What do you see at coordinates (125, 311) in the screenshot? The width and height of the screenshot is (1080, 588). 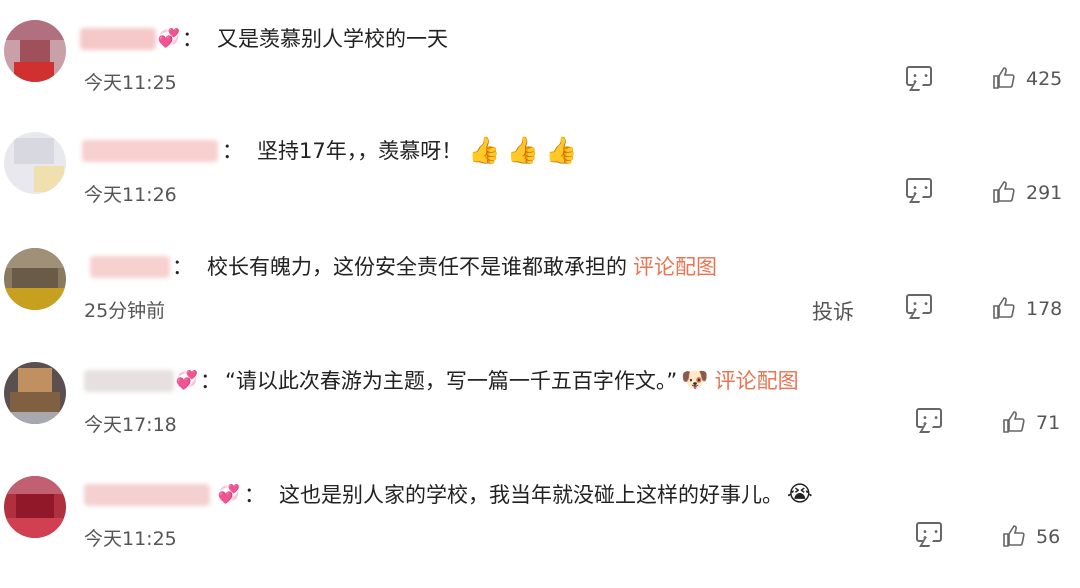 I see `comment-time: 25分钟前` at bounding box center [125, 311].